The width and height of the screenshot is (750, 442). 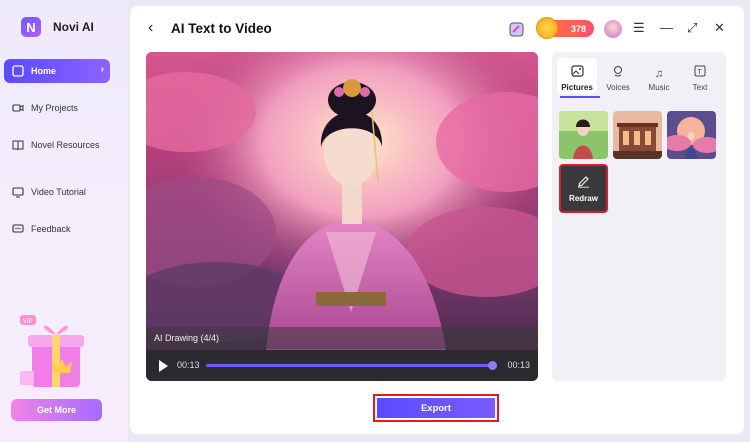 What do you see at coordinates (492, 365) in the screenshot?
I see `progress-handle` at bounding box center [492, 365].